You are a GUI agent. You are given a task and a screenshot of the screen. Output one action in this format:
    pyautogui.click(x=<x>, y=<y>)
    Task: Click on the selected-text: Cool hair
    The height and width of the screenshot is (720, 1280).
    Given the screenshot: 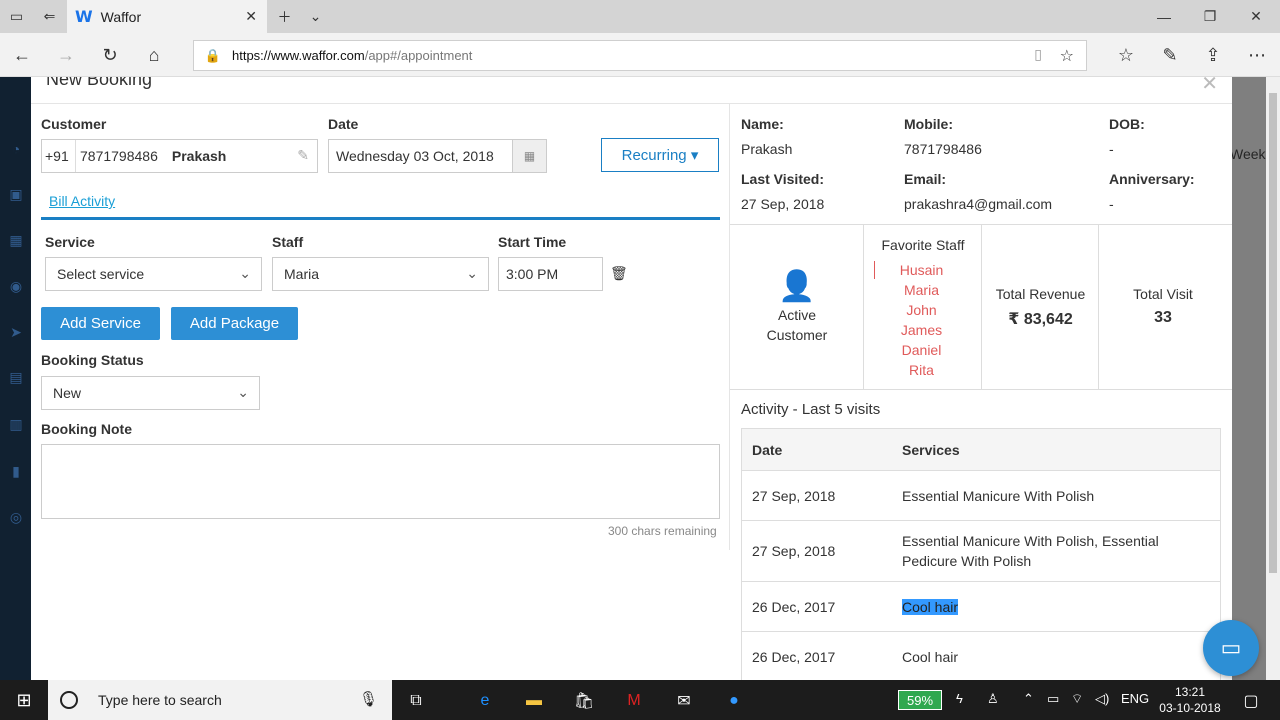 What is the action you would take?
    pyautogui.click(x=930, y=607)
    